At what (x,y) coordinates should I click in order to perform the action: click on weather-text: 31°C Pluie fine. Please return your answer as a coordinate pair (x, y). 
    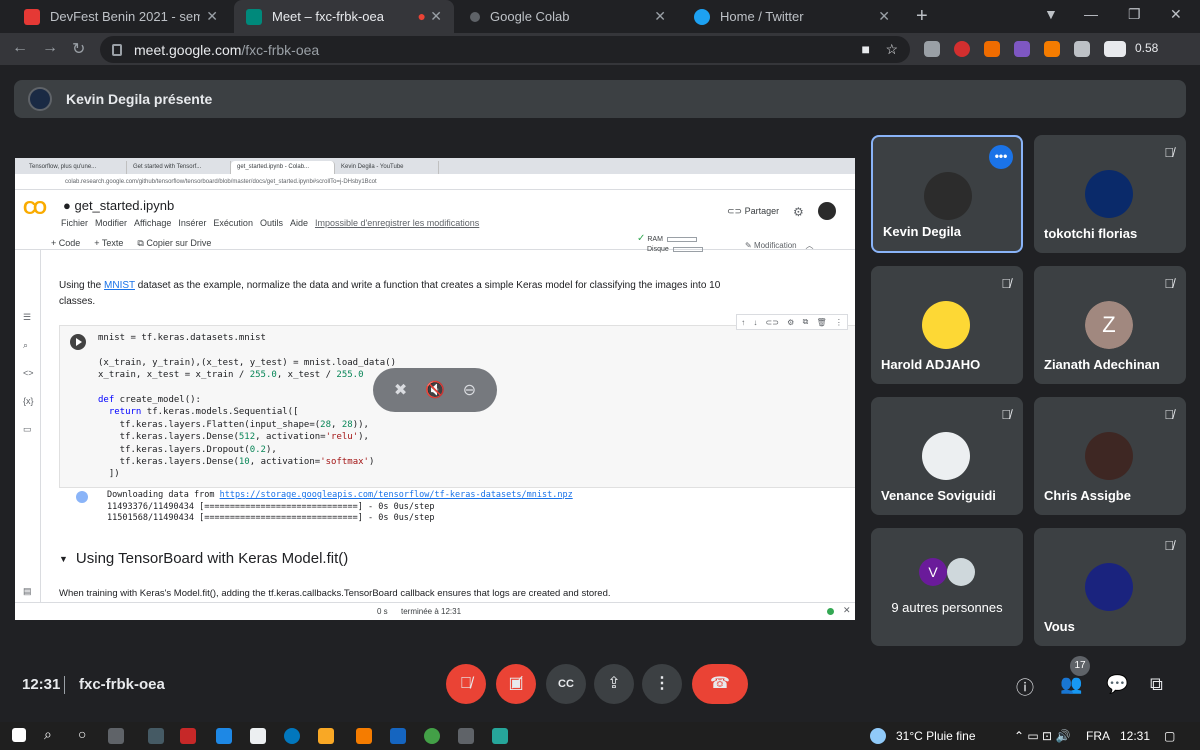
    Looking at the image, I should click on (936, 736).